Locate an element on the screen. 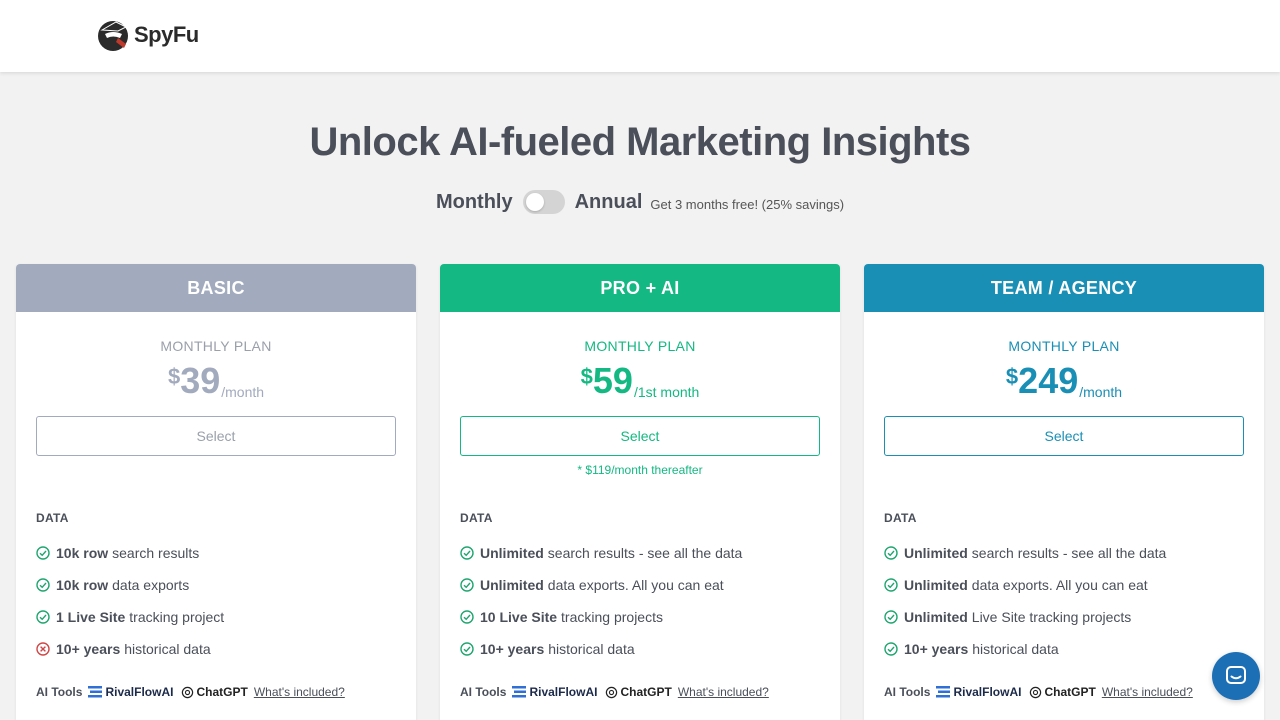  chat-launcher-button is located at coordinates (1236, 676).